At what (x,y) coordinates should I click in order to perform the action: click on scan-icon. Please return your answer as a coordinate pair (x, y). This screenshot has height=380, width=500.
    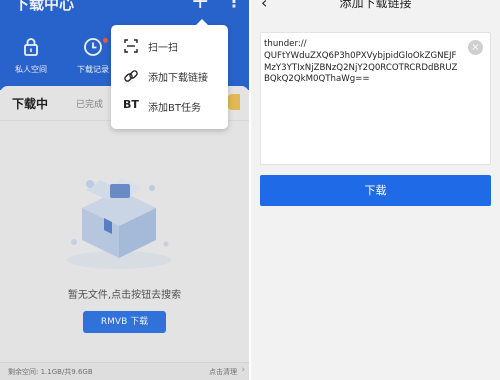
    Looking at the image, I should click on (131, 46).